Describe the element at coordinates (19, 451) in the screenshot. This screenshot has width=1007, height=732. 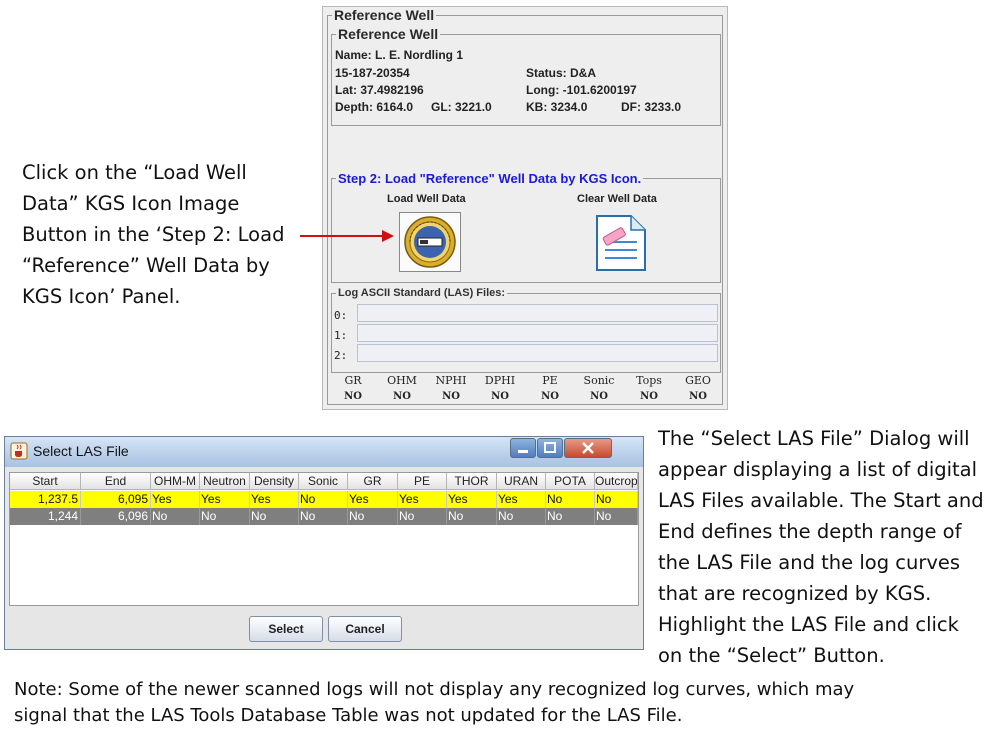
I see `java-cup-icon` at that location.